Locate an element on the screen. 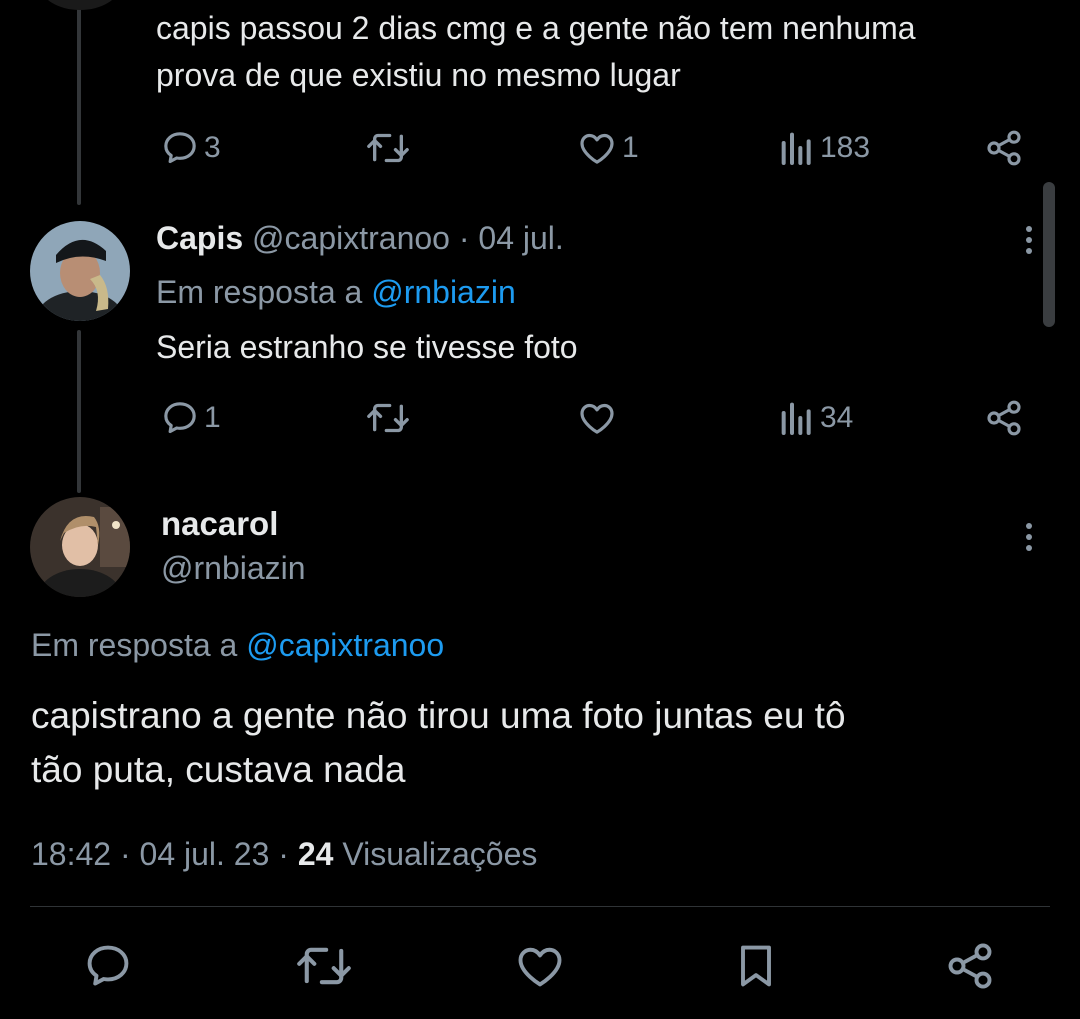 This screenshot has height=1019, width=1080. in-reply-to: Em resposta a @capixtranoo is located at coordinates (237, 645).